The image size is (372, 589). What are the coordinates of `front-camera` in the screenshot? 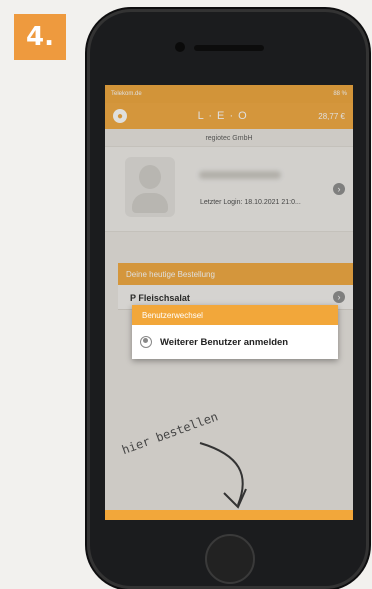 It's located at (180, 47).